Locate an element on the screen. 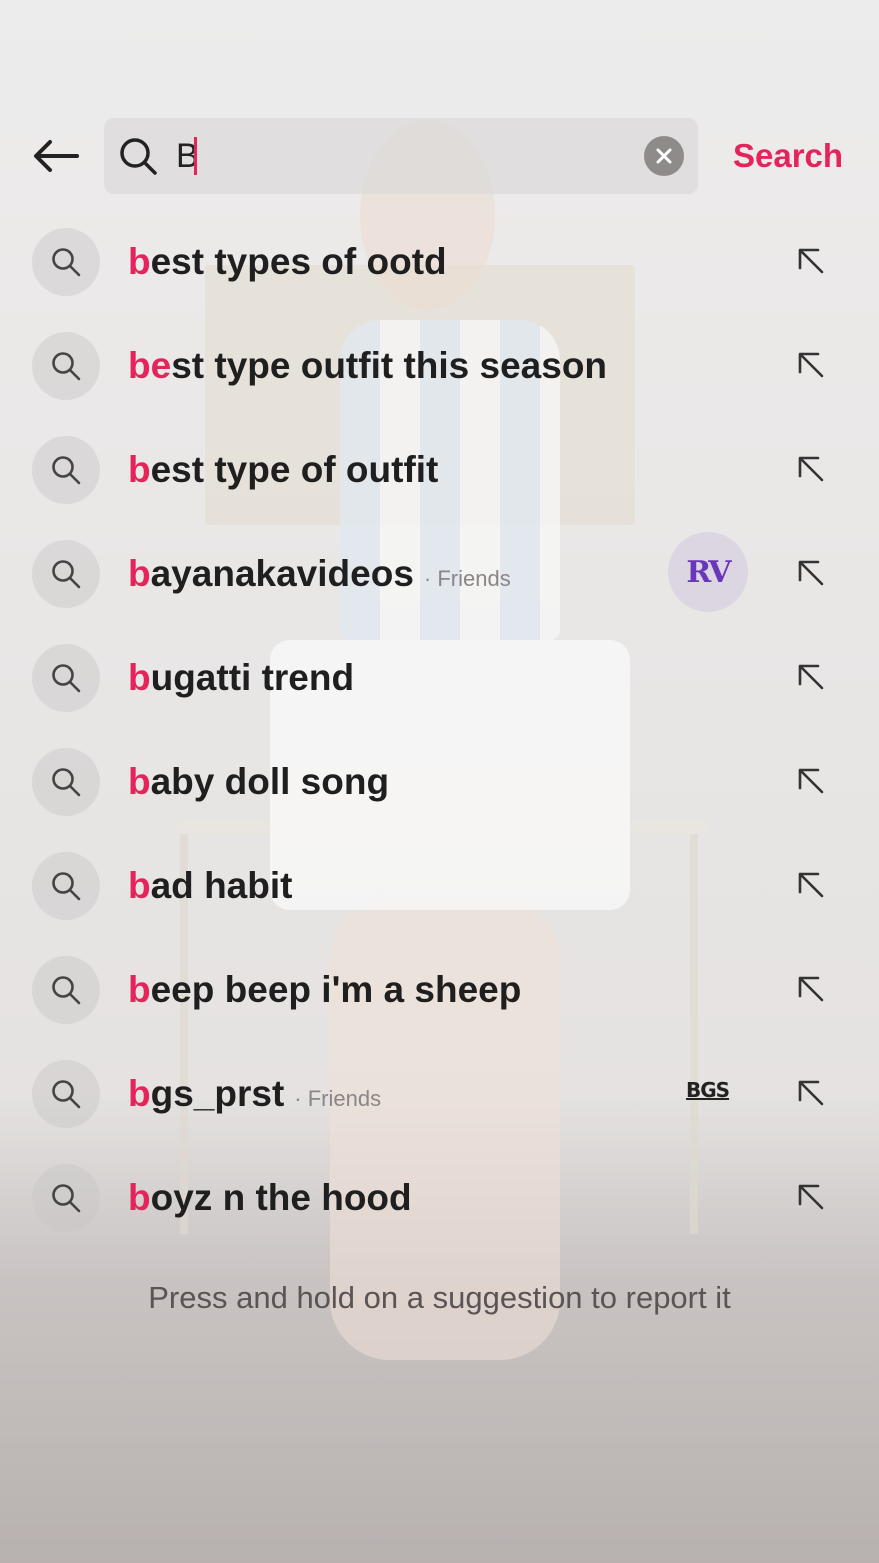  suggestion-item: boyz n the hood is located at coordinates (439, 1198).